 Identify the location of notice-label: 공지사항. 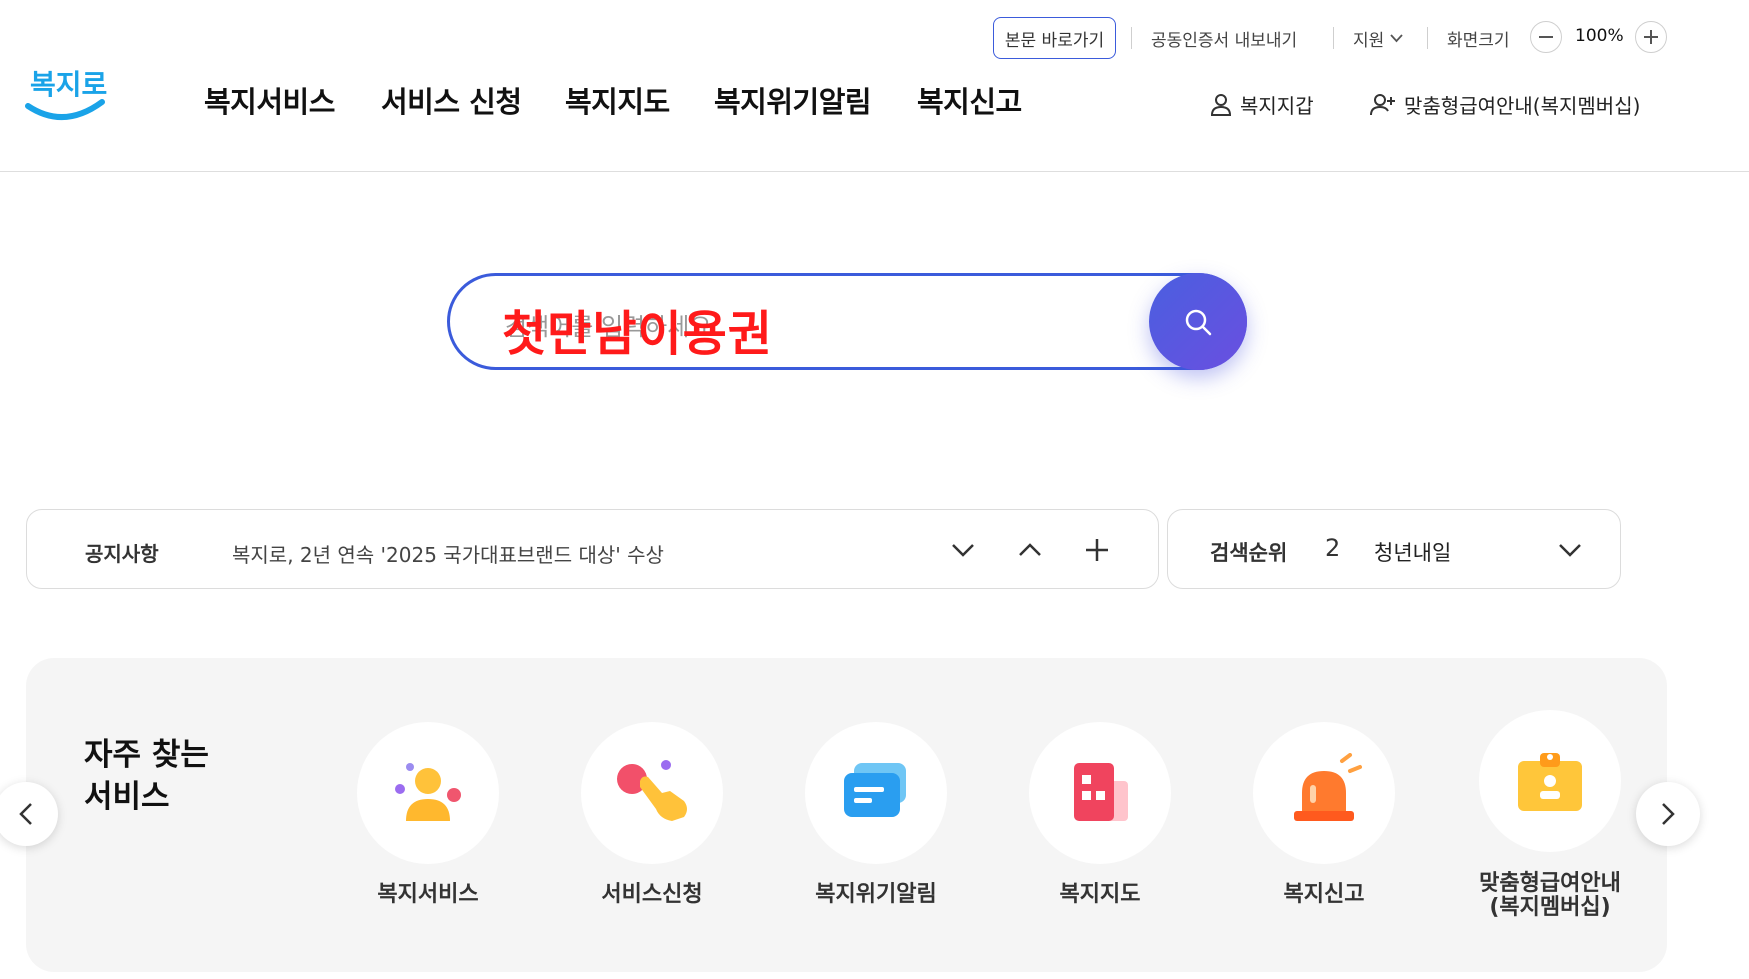
(122, 554).